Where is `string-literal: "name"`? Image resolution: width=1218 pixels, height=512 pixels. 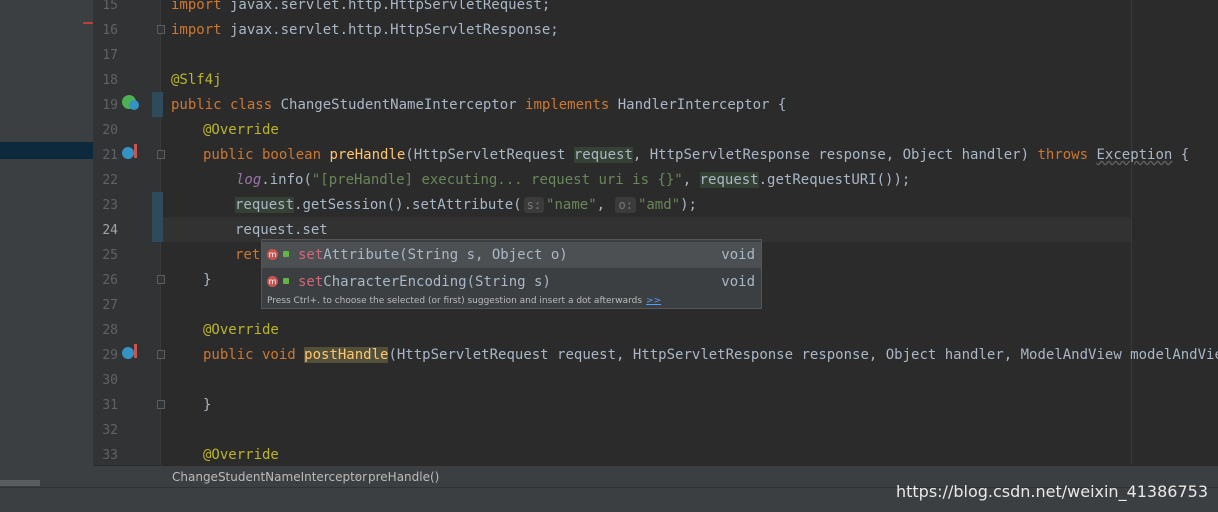
string-literal: "name" is located at coordinates (571, 205).